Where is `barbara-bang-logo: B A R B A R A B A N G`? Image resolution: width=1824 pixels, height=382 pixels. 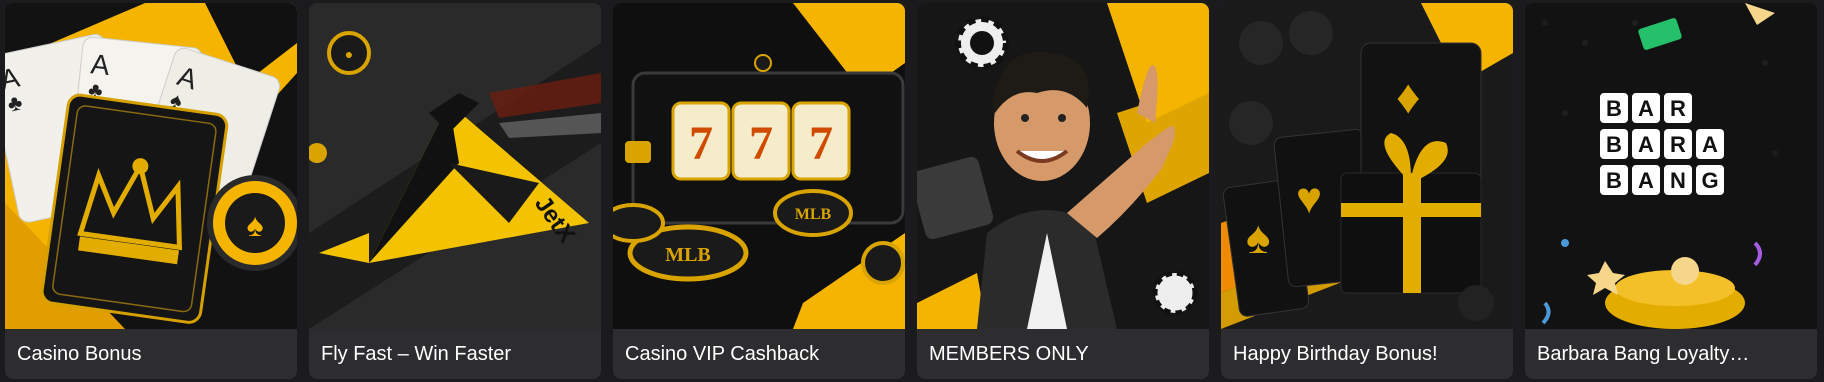
barbara-bang-logo: B A R B A R A B A N G is located at coordinates (1671, 166).